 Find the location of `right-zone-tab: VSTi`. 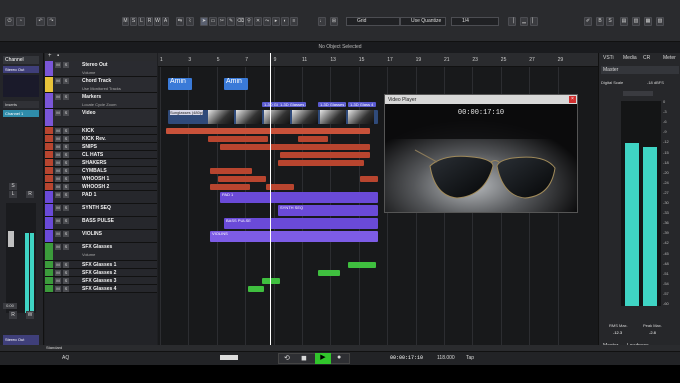

right-zone-tab: VSTi is located at coordinates (608, 58).